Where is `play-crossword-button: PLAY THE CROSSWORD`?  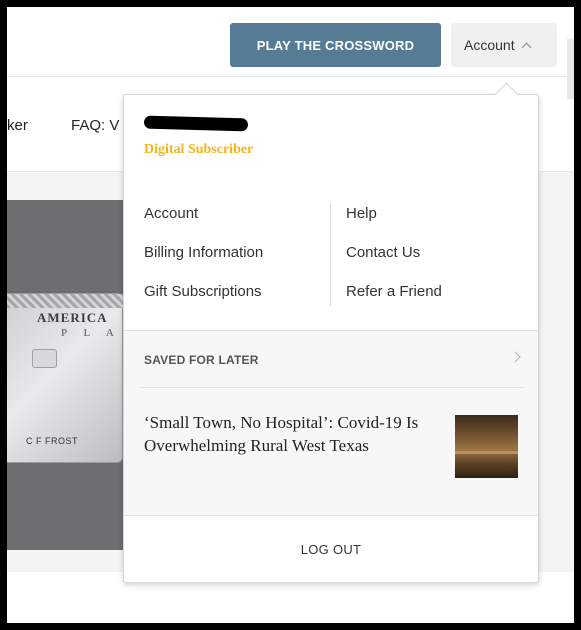
play-crossword-button: PLAY THE CROSSWORD is located at coordinates (335, 45).